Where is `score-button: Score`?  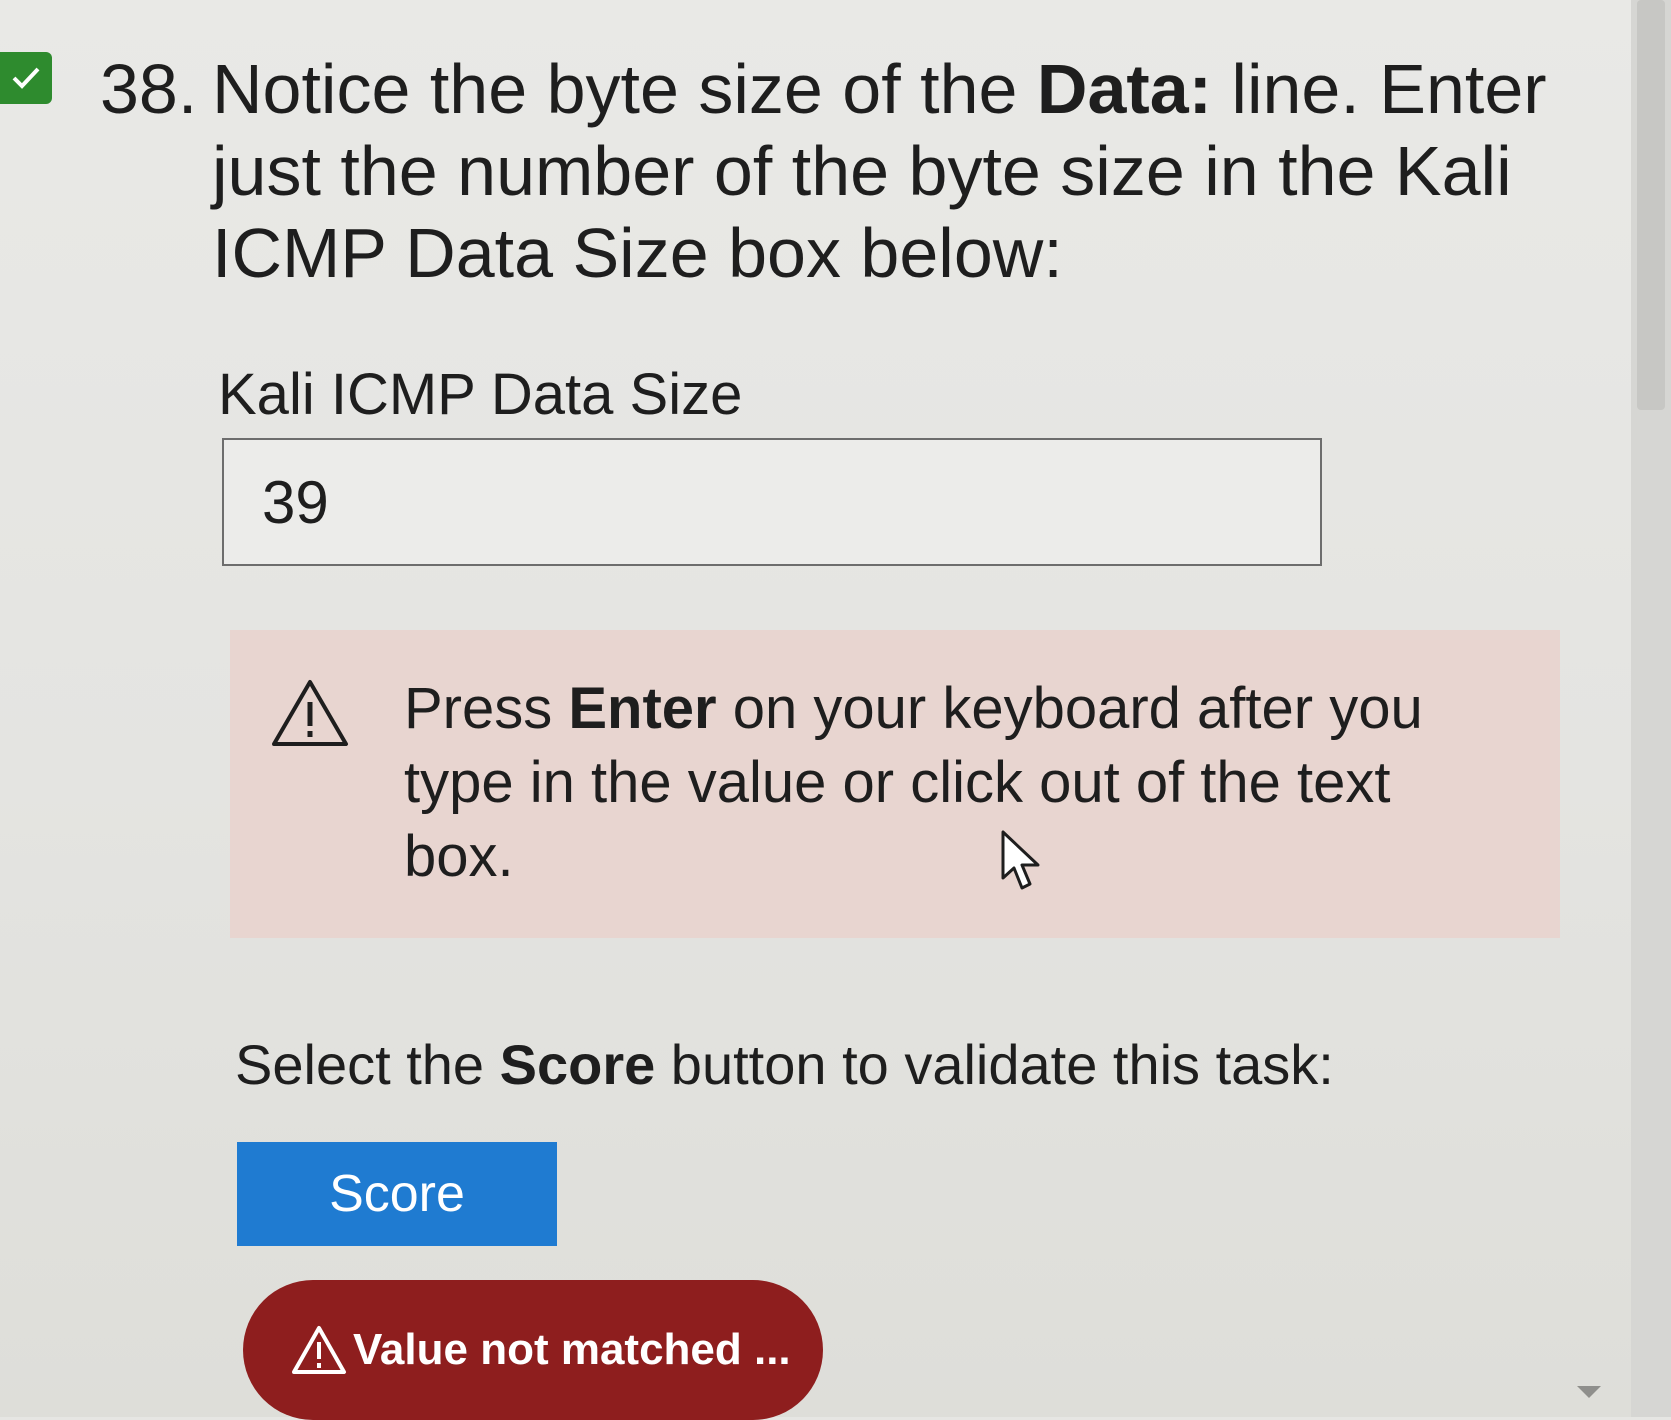 score-button: Score is located at coordinates (397, 1194).